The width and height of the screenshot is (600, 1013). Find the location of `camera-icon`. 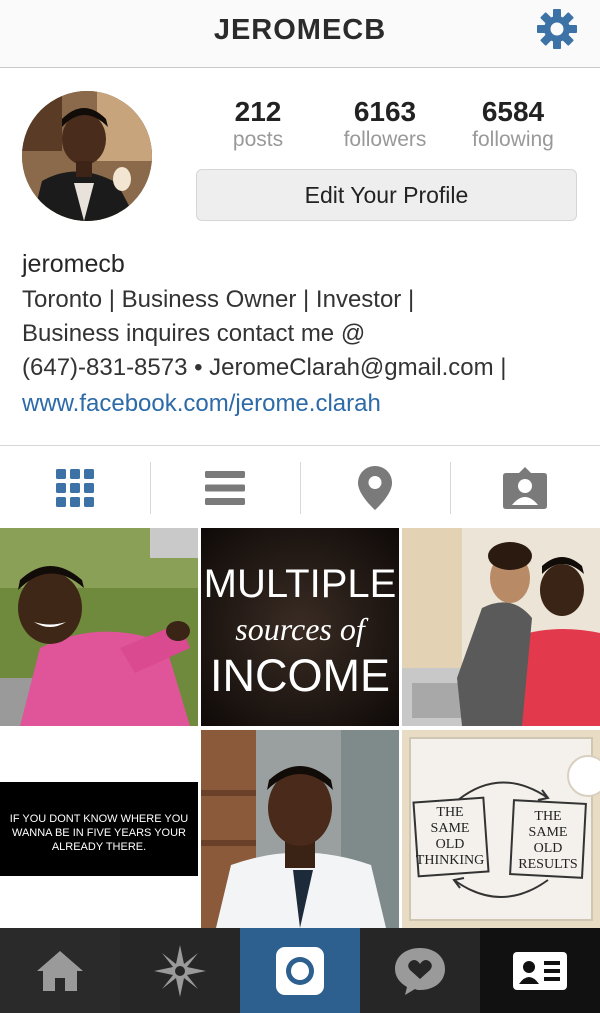

camera-icon is located at coordinates (300, 970).